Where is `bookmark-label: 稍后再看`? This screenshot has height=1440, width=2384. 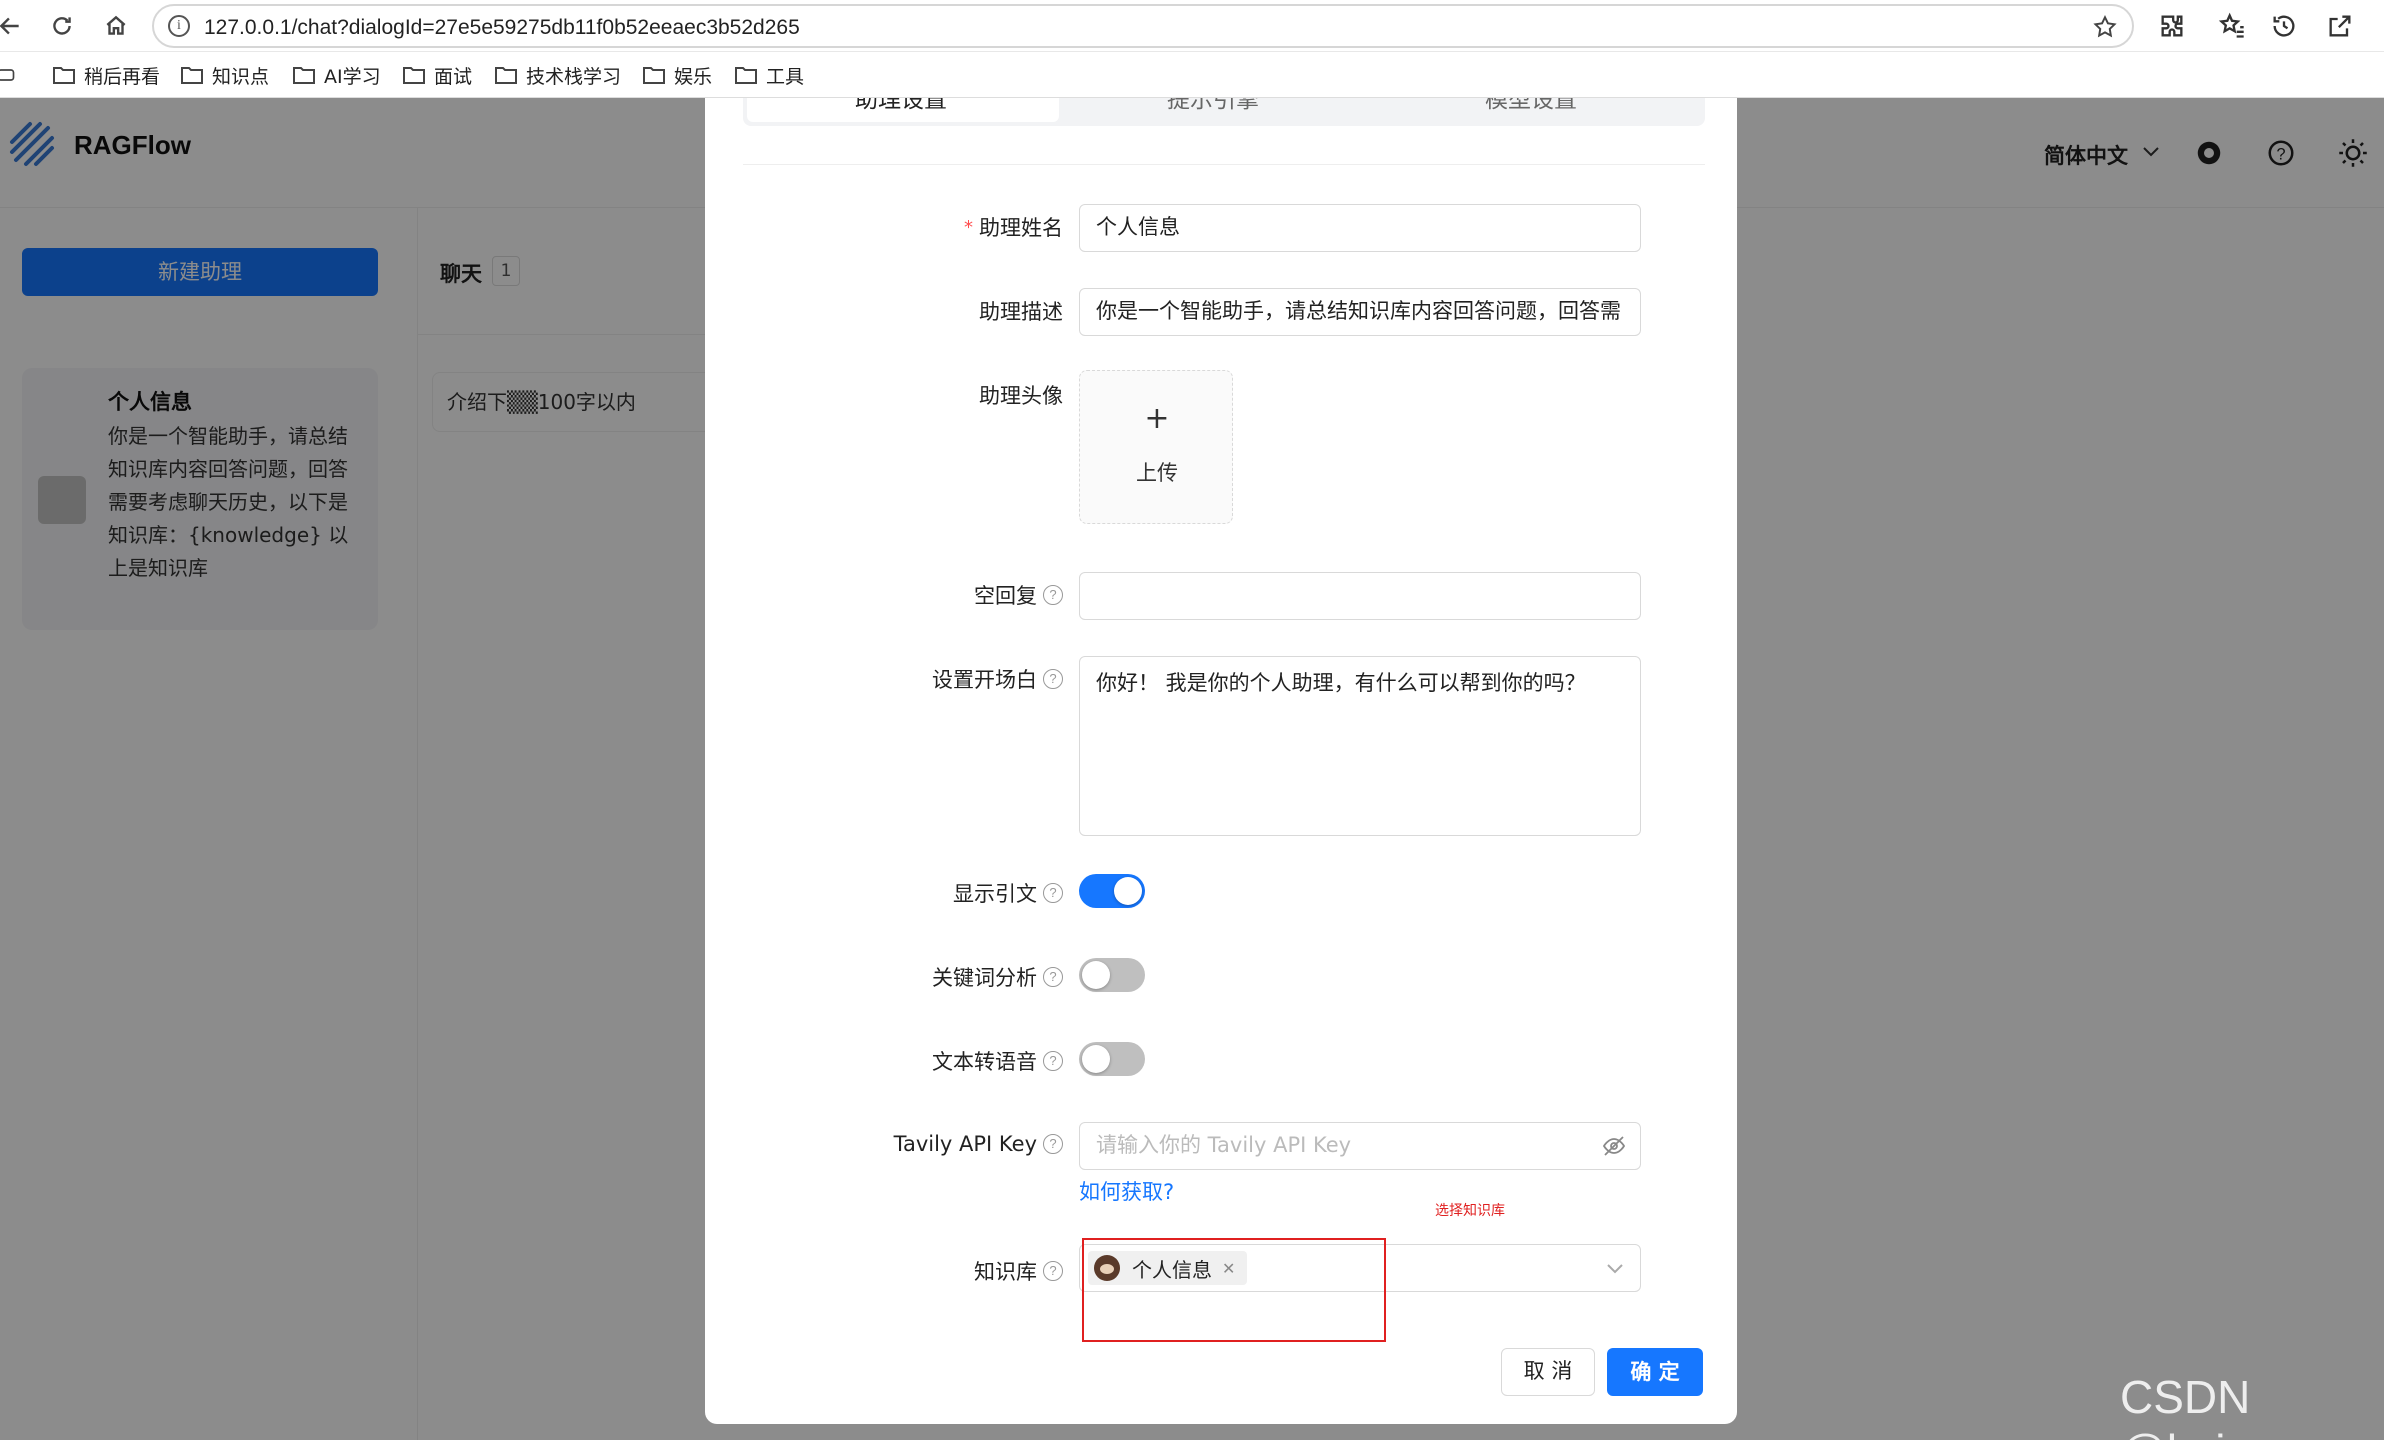
bookmark-label: 稍后再看 is located at coordinates (122, 76).